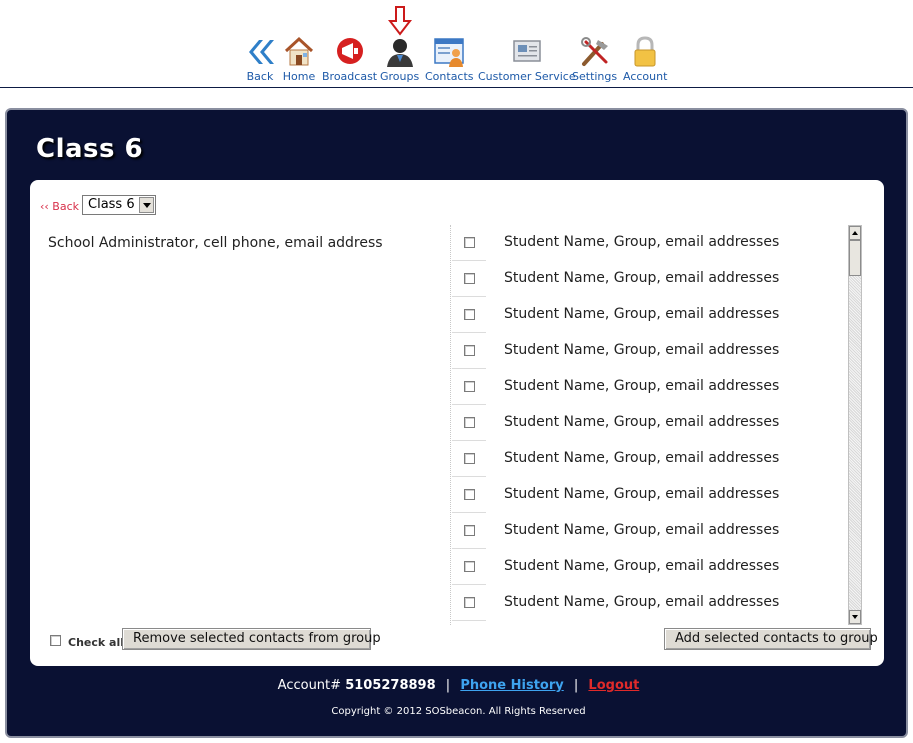  I want to click on group-person-icon, so click(399, 53).